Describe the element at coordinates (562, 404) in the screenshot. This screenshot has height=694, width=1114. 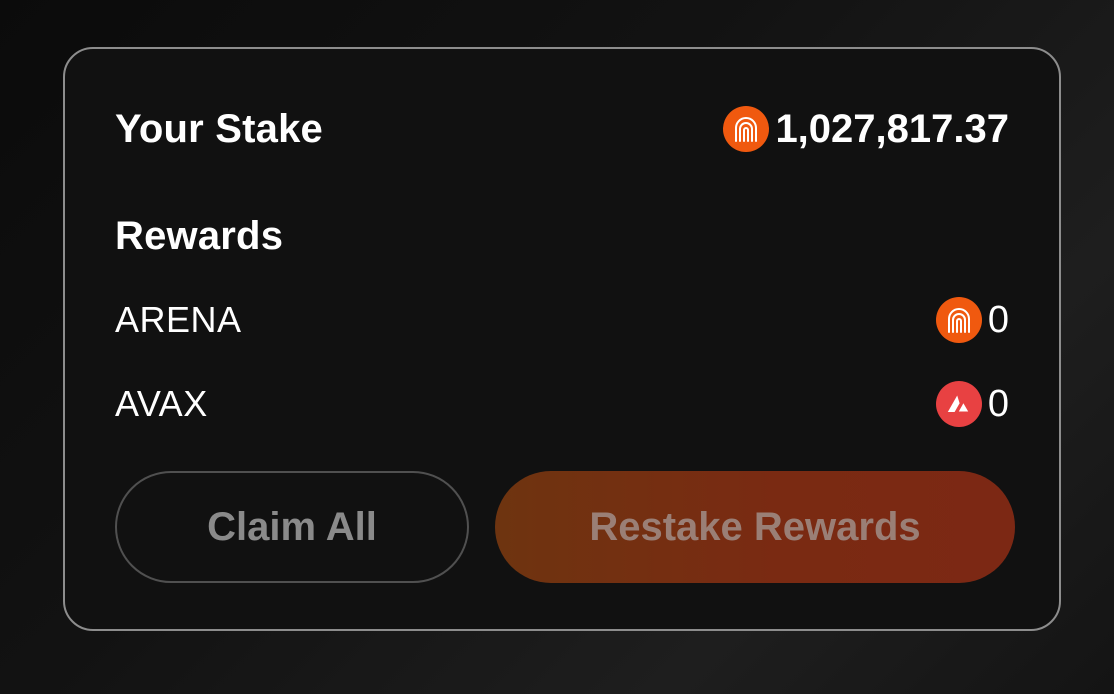
I see `reward-row-avax: AVAX 0` at that location.